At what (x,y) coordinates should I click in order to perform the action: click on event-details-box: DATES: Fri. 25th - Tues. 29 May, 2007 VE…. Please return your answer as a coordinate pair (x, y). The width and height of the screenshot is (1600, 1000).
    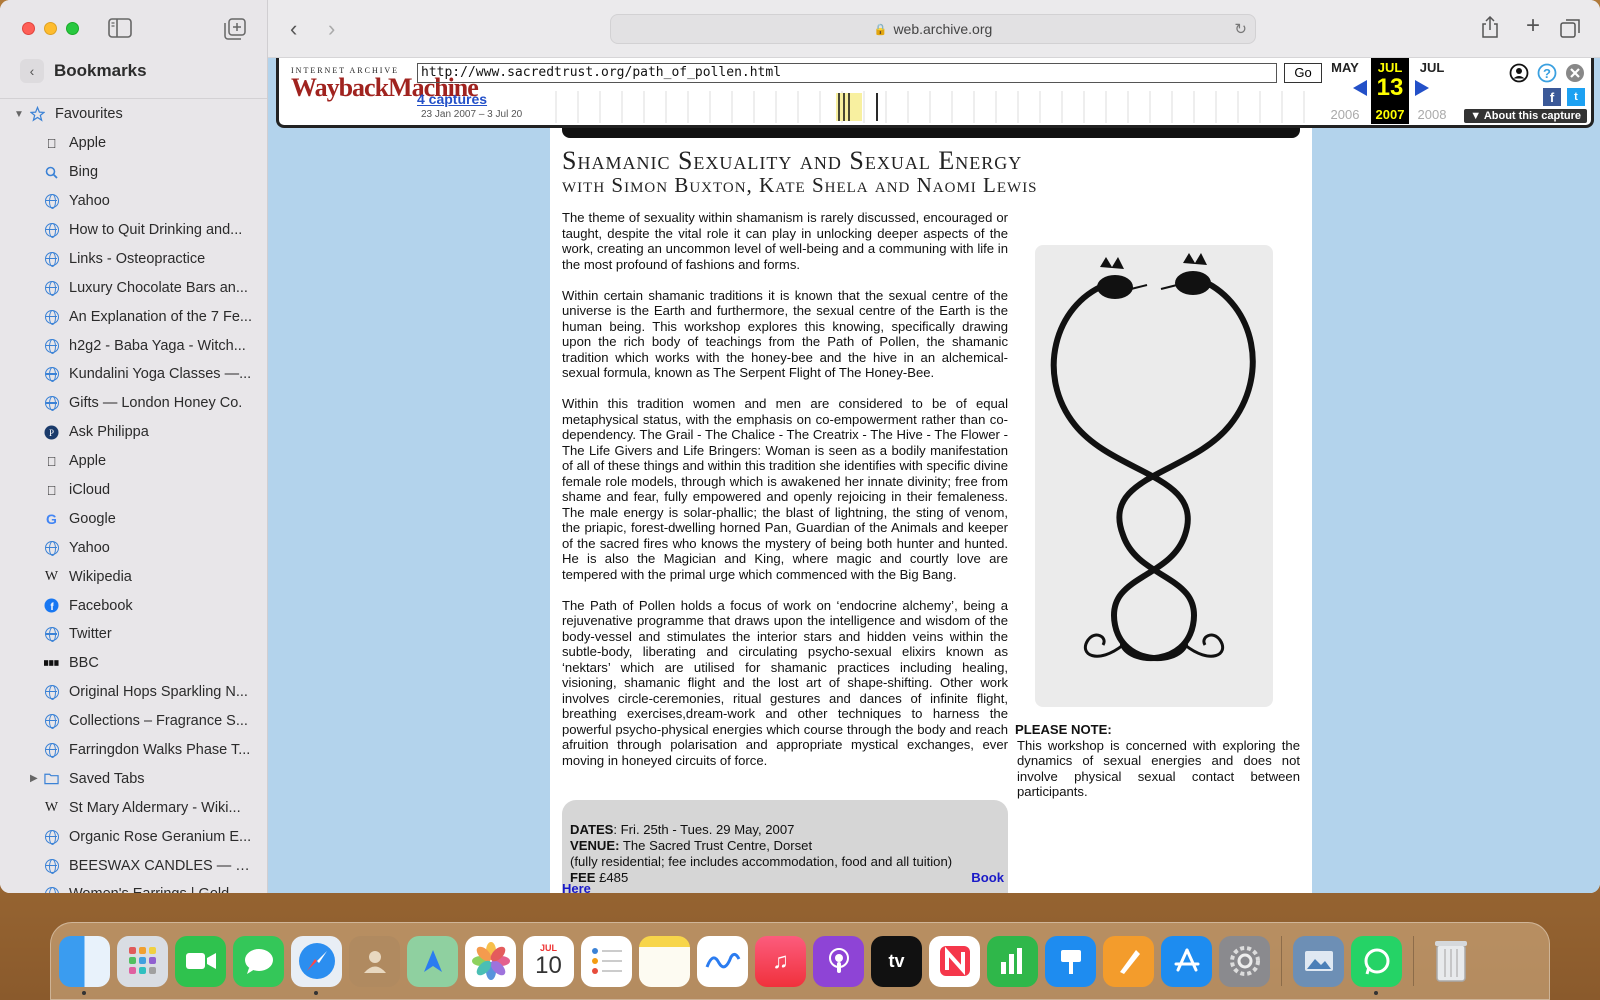
    Looking at the image, I should click on (785, 846).